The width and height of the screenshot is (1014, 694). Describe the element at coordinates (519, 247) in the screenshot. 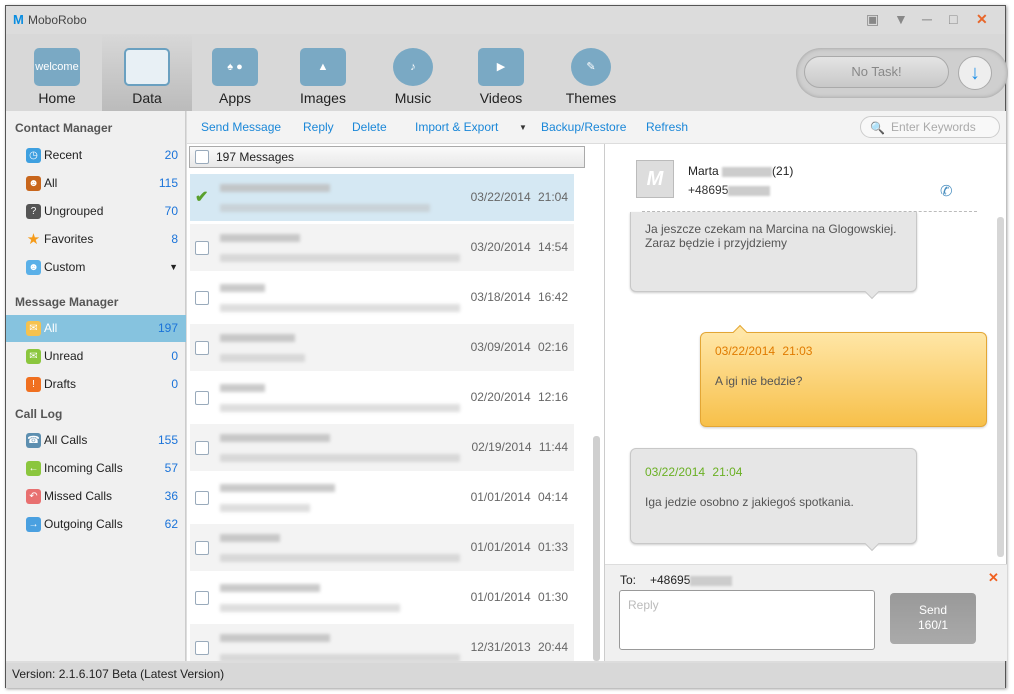

I see `message-date: 03/20/2014 14:54` at that location.